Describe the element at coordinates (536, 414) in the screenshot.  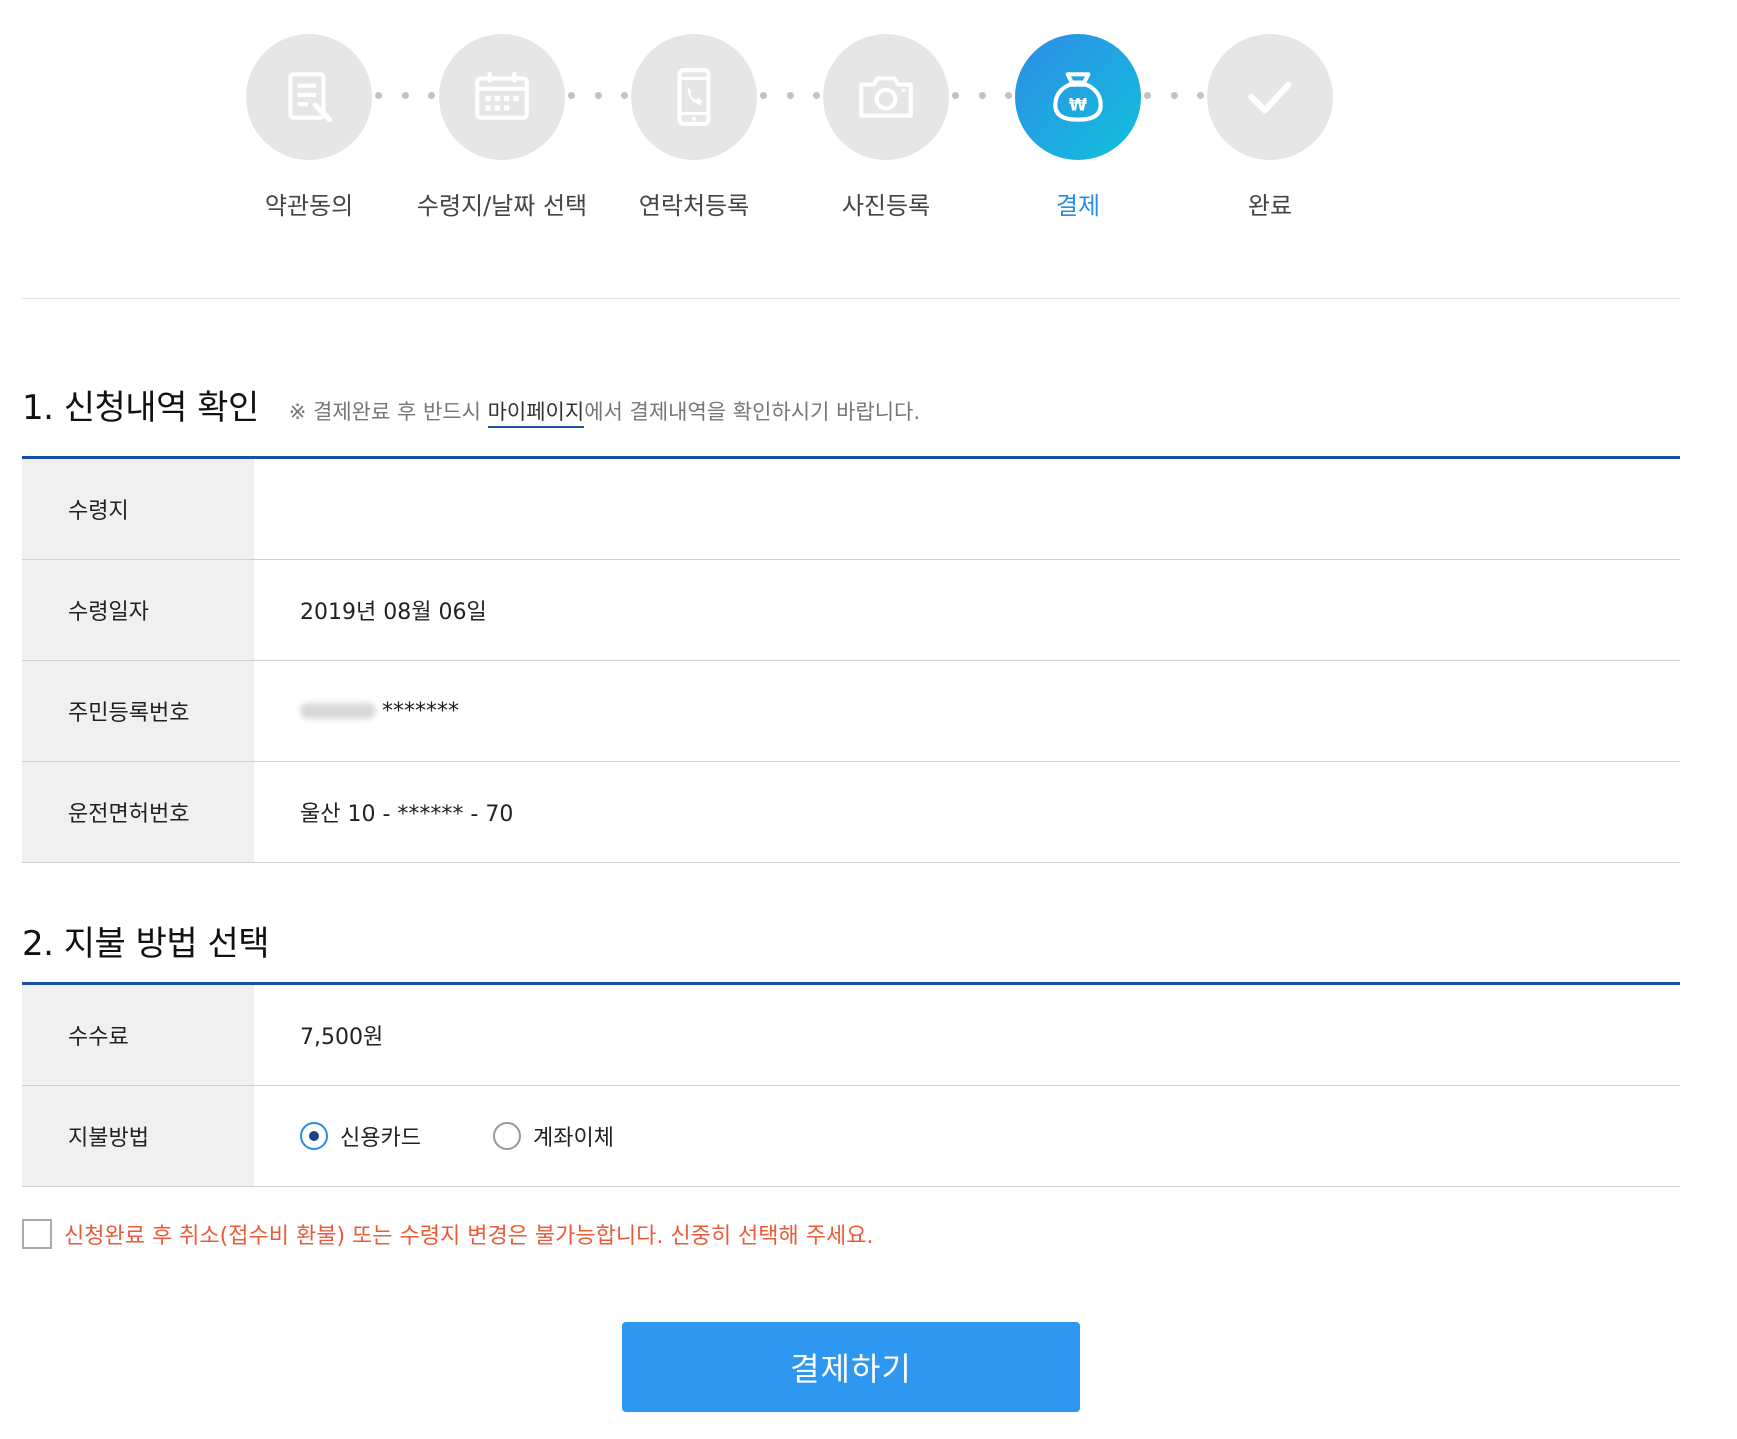
I see `mypage-link: 마이페이지` at that location.